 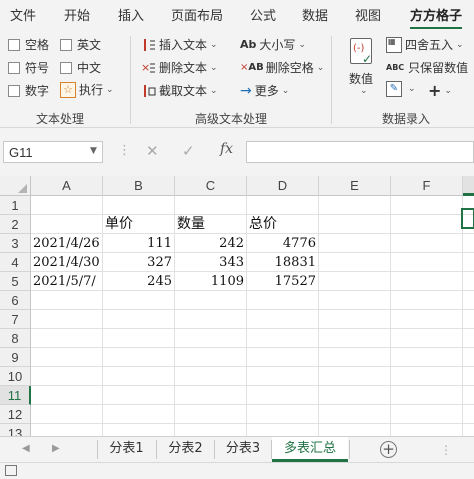 What do you see at coordinates (139, 262) in the screenshot?
I see `cell: 327` at bounding box center [139, 262].